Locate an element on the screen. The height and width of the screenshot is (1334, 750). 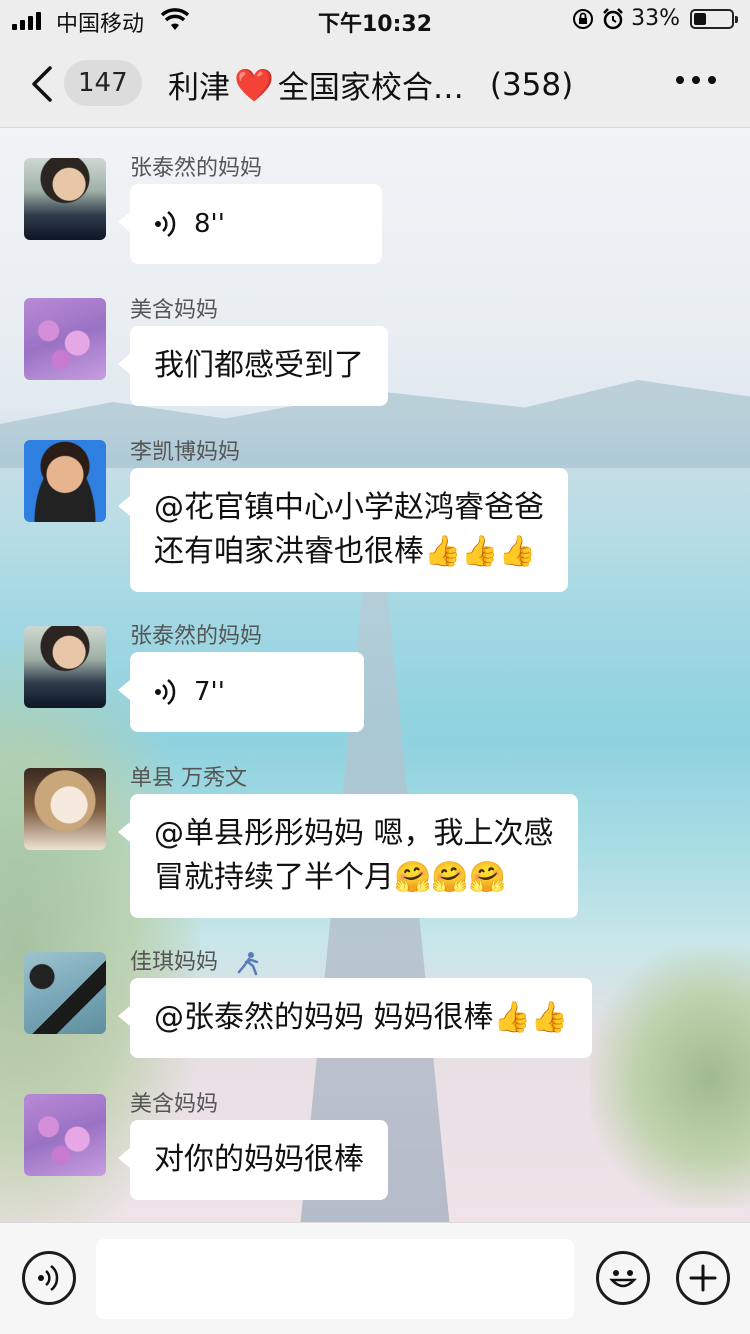
voice-duration: 8'' is located at coordinates (209, 224).